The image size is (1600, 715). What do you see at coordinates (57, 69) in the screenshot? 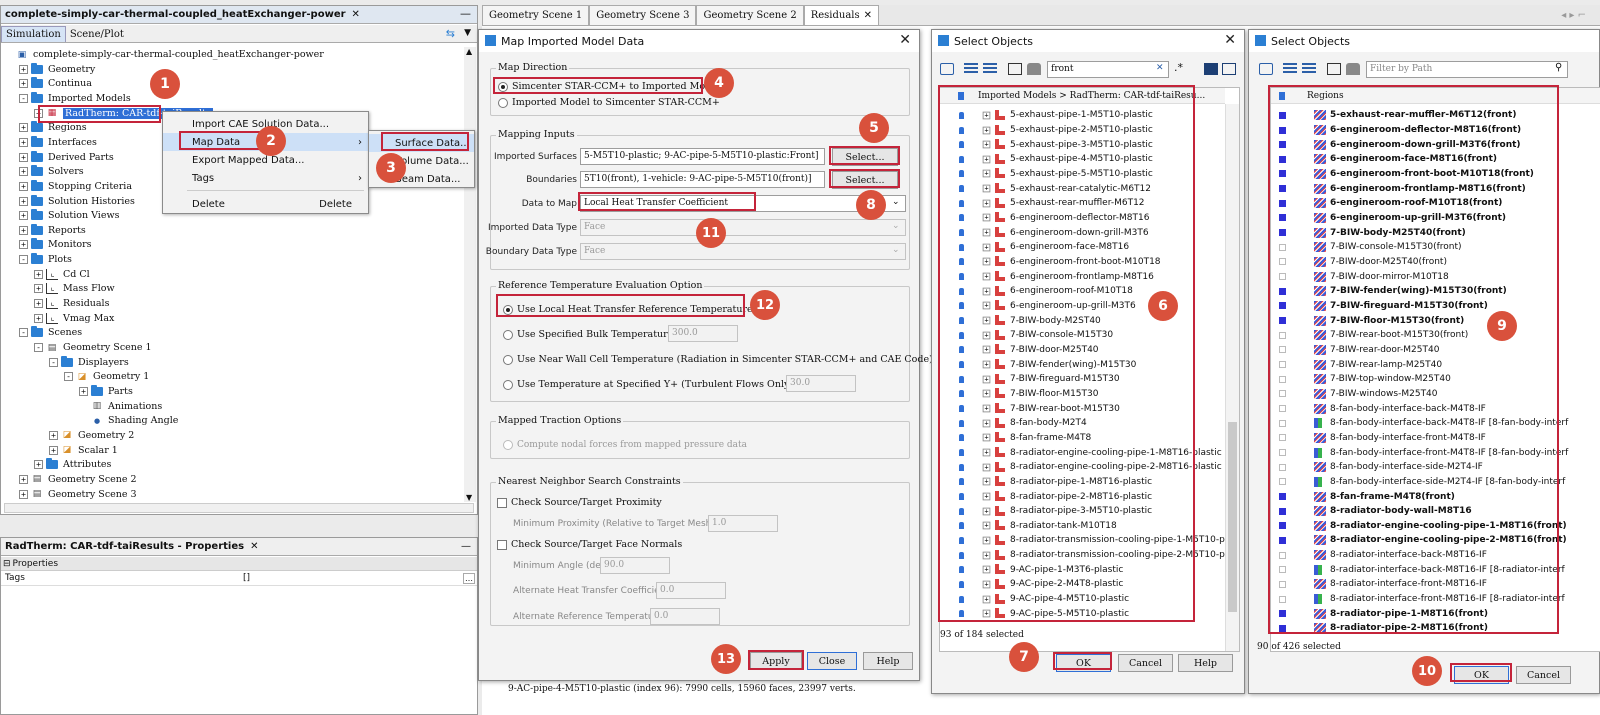
I see `tree-item: + Geometry` at bounding box center [57, 69].